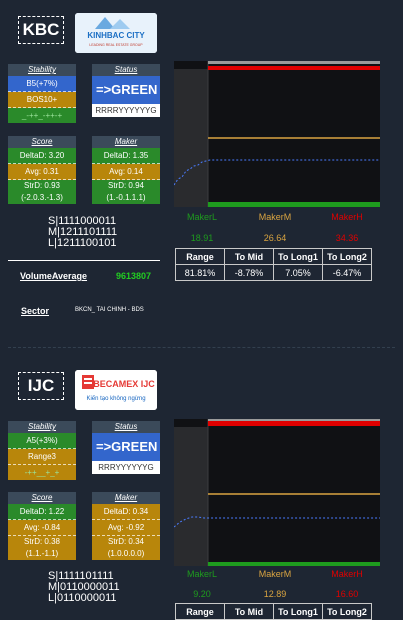 The height and width of the screenshot is (620, 403). I want to click on maker-row: DeltaD: 1.35, so click(126, 156).